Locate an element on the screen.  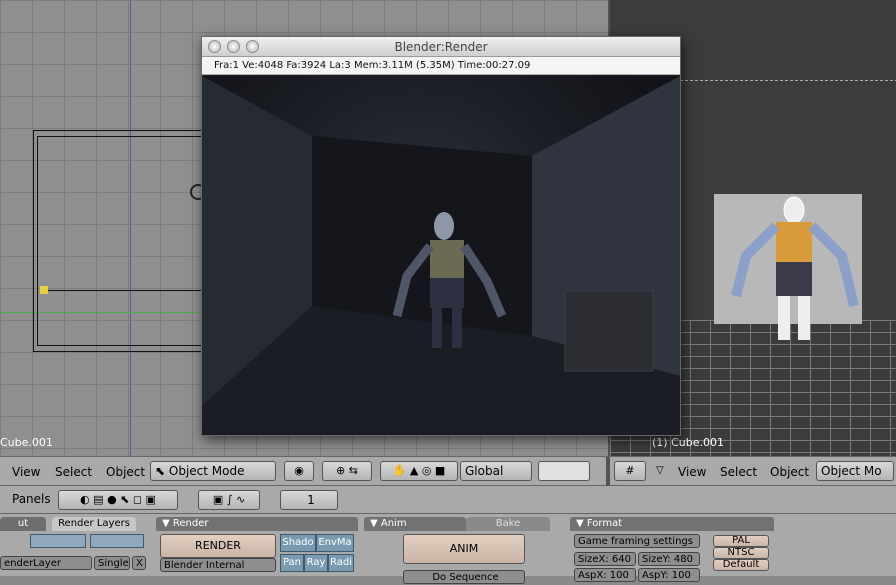
asp-x-field: AspX: 100 is located at coordinates (605, 575).